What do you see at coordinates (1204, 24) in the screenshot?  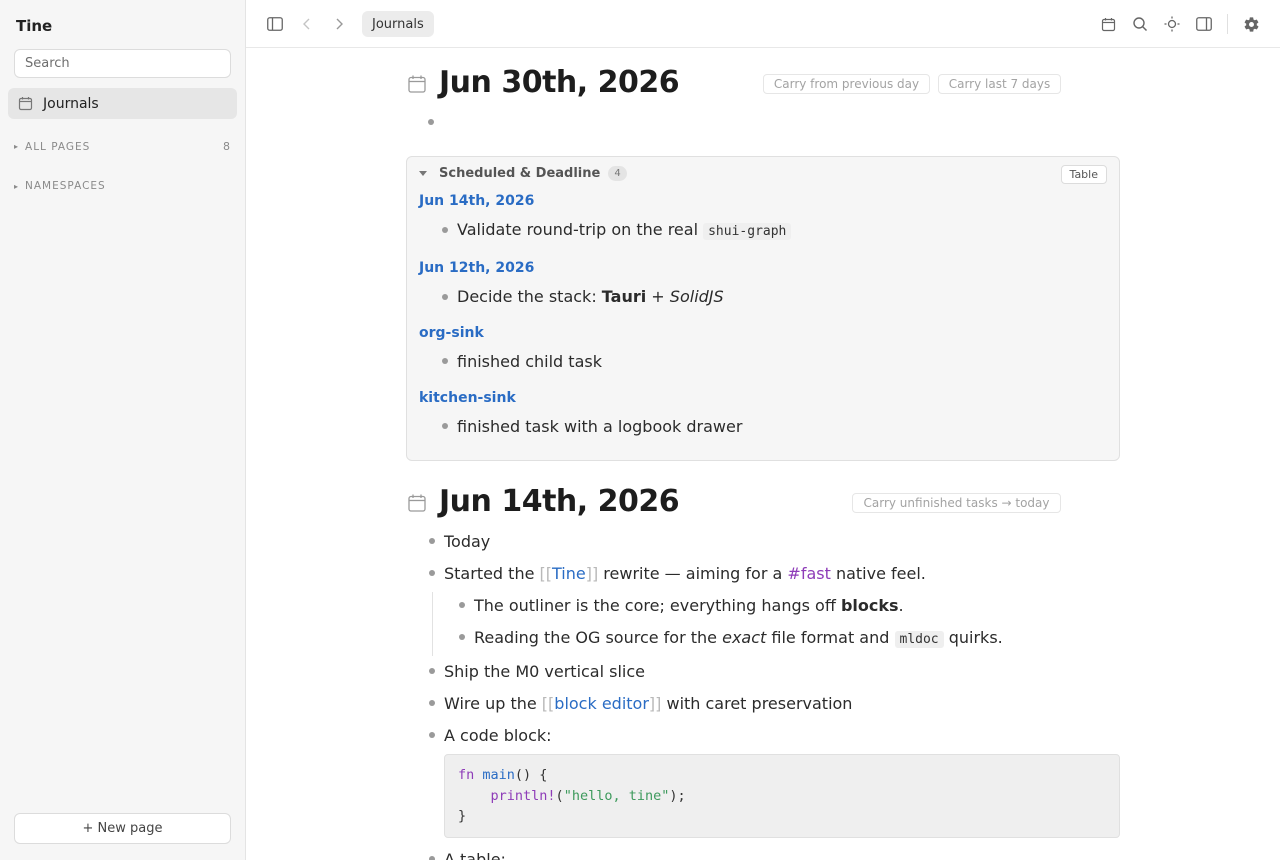 I see `right-panel-icon` at bounding box center [1204, 24].